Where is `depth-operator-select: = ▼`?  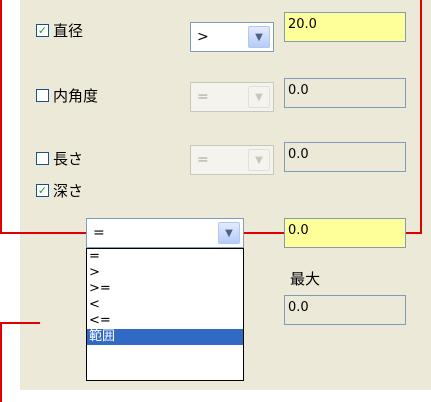 depth-operator-select: = ▼ is located at coordinates (165, 233).